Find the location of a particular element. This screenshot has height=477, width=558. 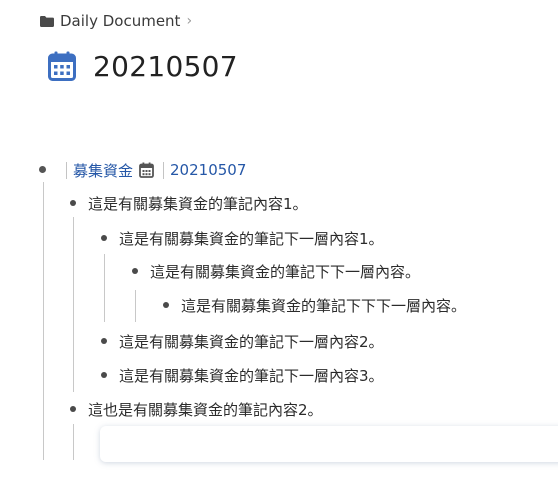

indent-guide-level-2-last is located at coordinates (73, 442).